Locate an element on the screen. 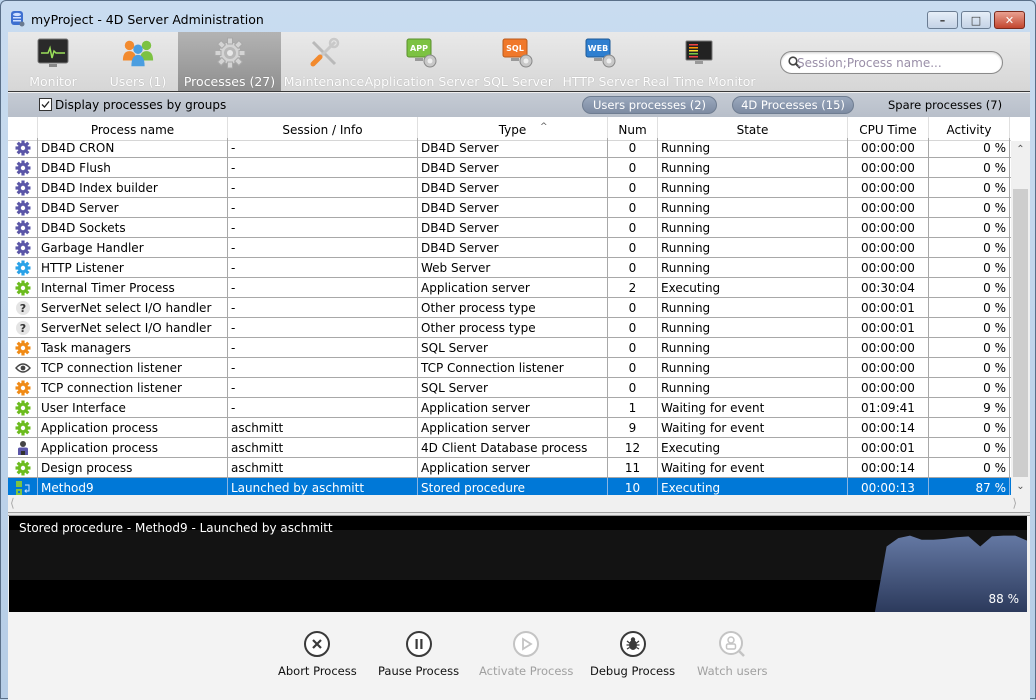  users-processes-toggle: Users processes (2) is located at coordinates (649, 105).